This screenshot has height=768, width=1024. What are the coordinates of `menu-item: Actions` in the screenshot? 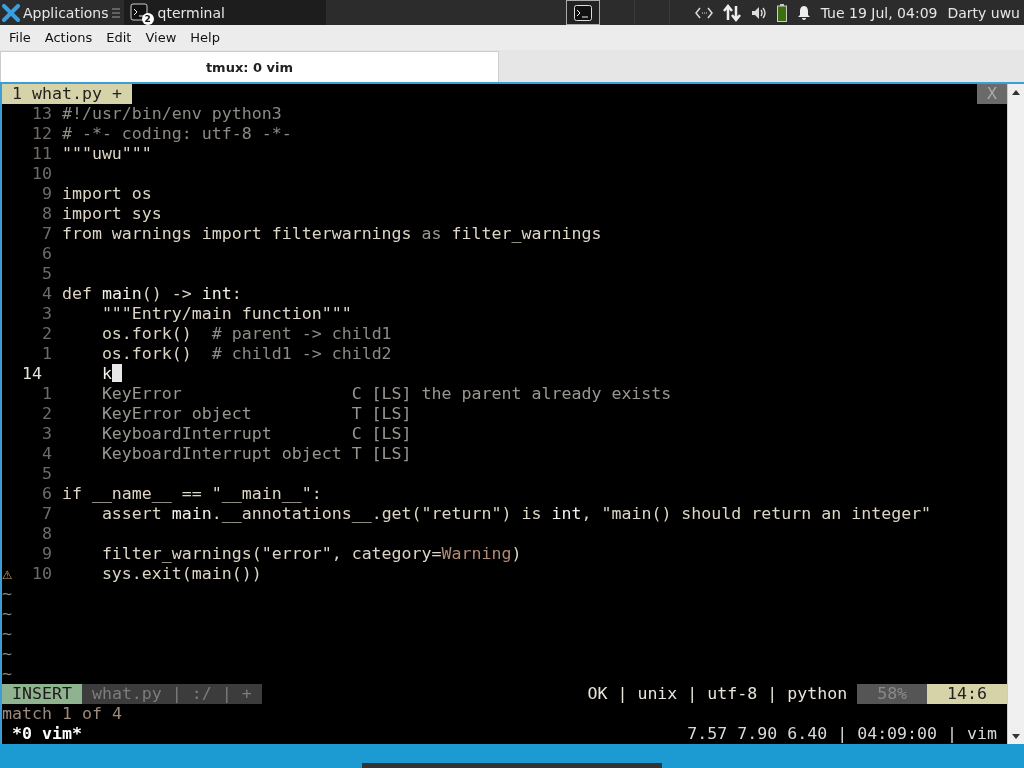 It's located at (68, 37).